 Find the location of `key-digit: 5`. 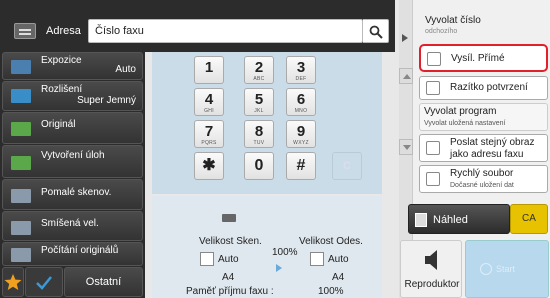

key-digit: 5 is located at coordinates (259, 99).